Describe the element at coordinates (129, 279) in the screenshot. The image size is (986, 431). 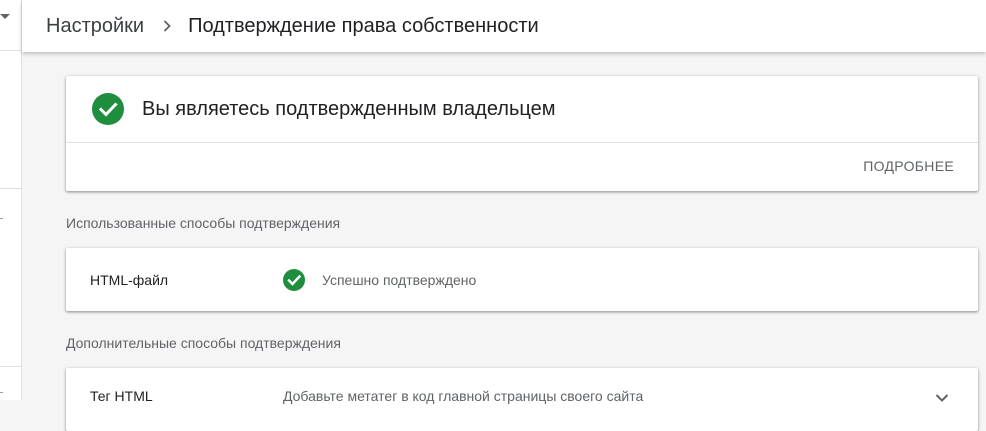
I see `method-name: HTML-файл` at that location.